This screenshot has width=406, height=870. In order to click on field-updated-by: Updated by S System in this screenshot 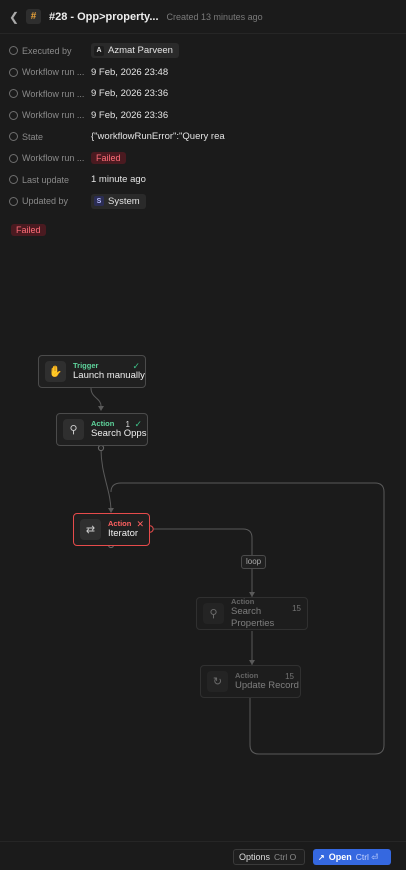, I will do `click(204, 202)`.